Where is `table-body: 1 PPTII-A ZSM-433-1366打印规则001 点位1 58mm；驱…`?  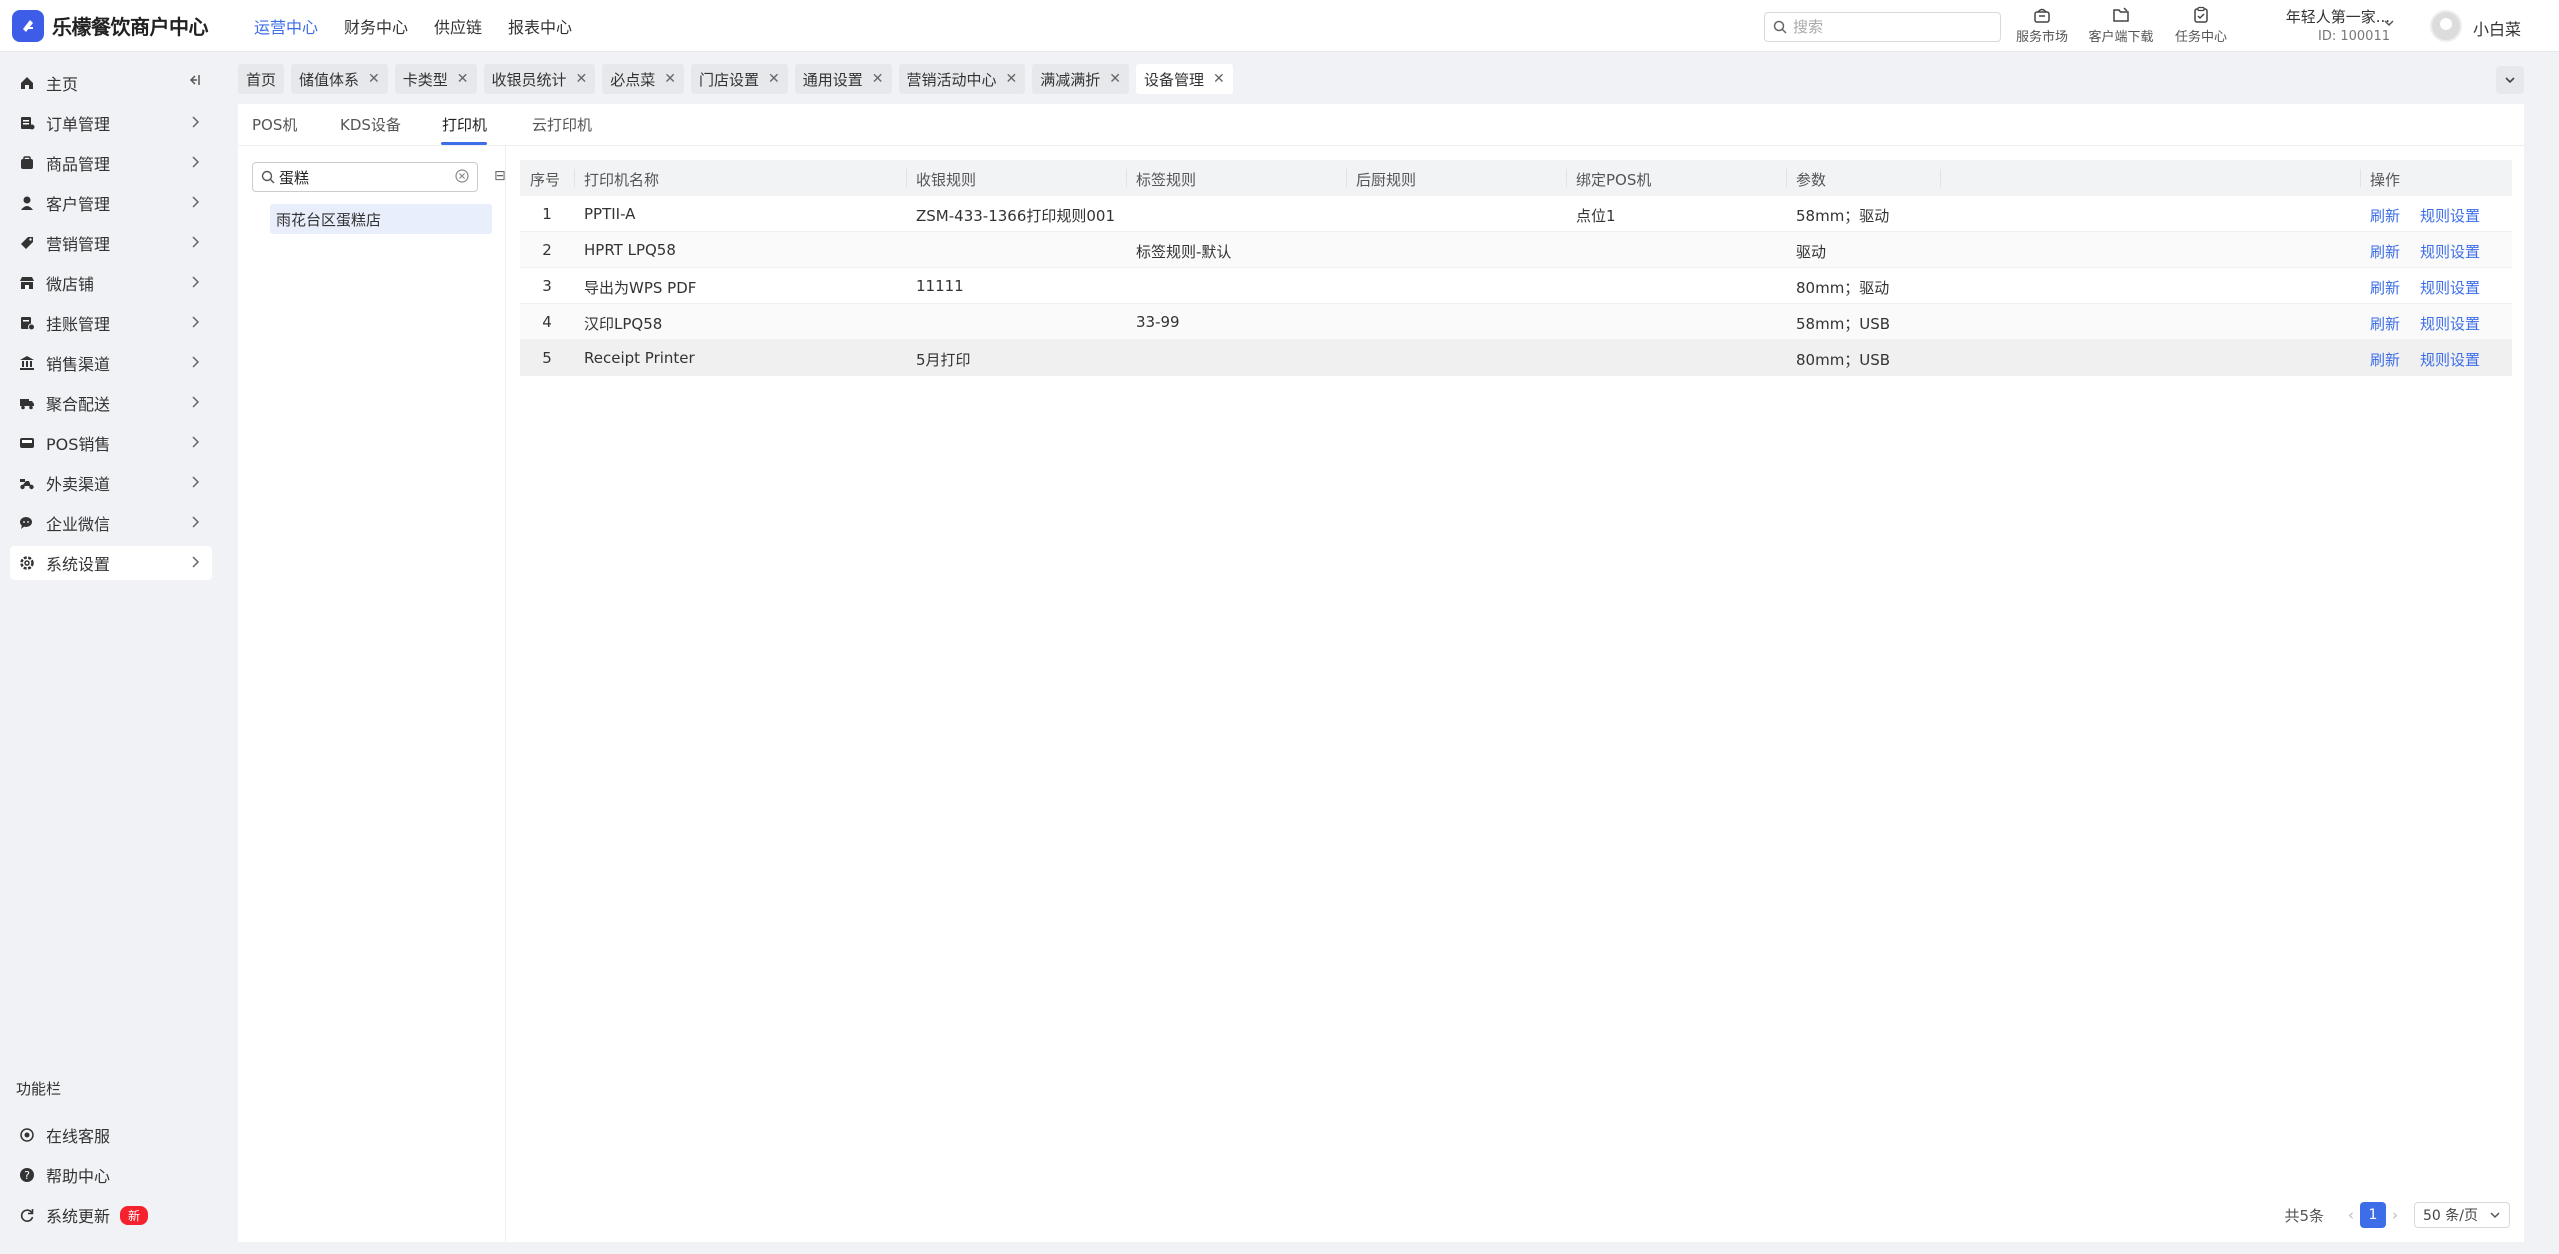 table-body: 1 PPTII-A ZSM-433-1366打印规则001 点位1 58mm；驱… is located at coordinates (1516, 286).